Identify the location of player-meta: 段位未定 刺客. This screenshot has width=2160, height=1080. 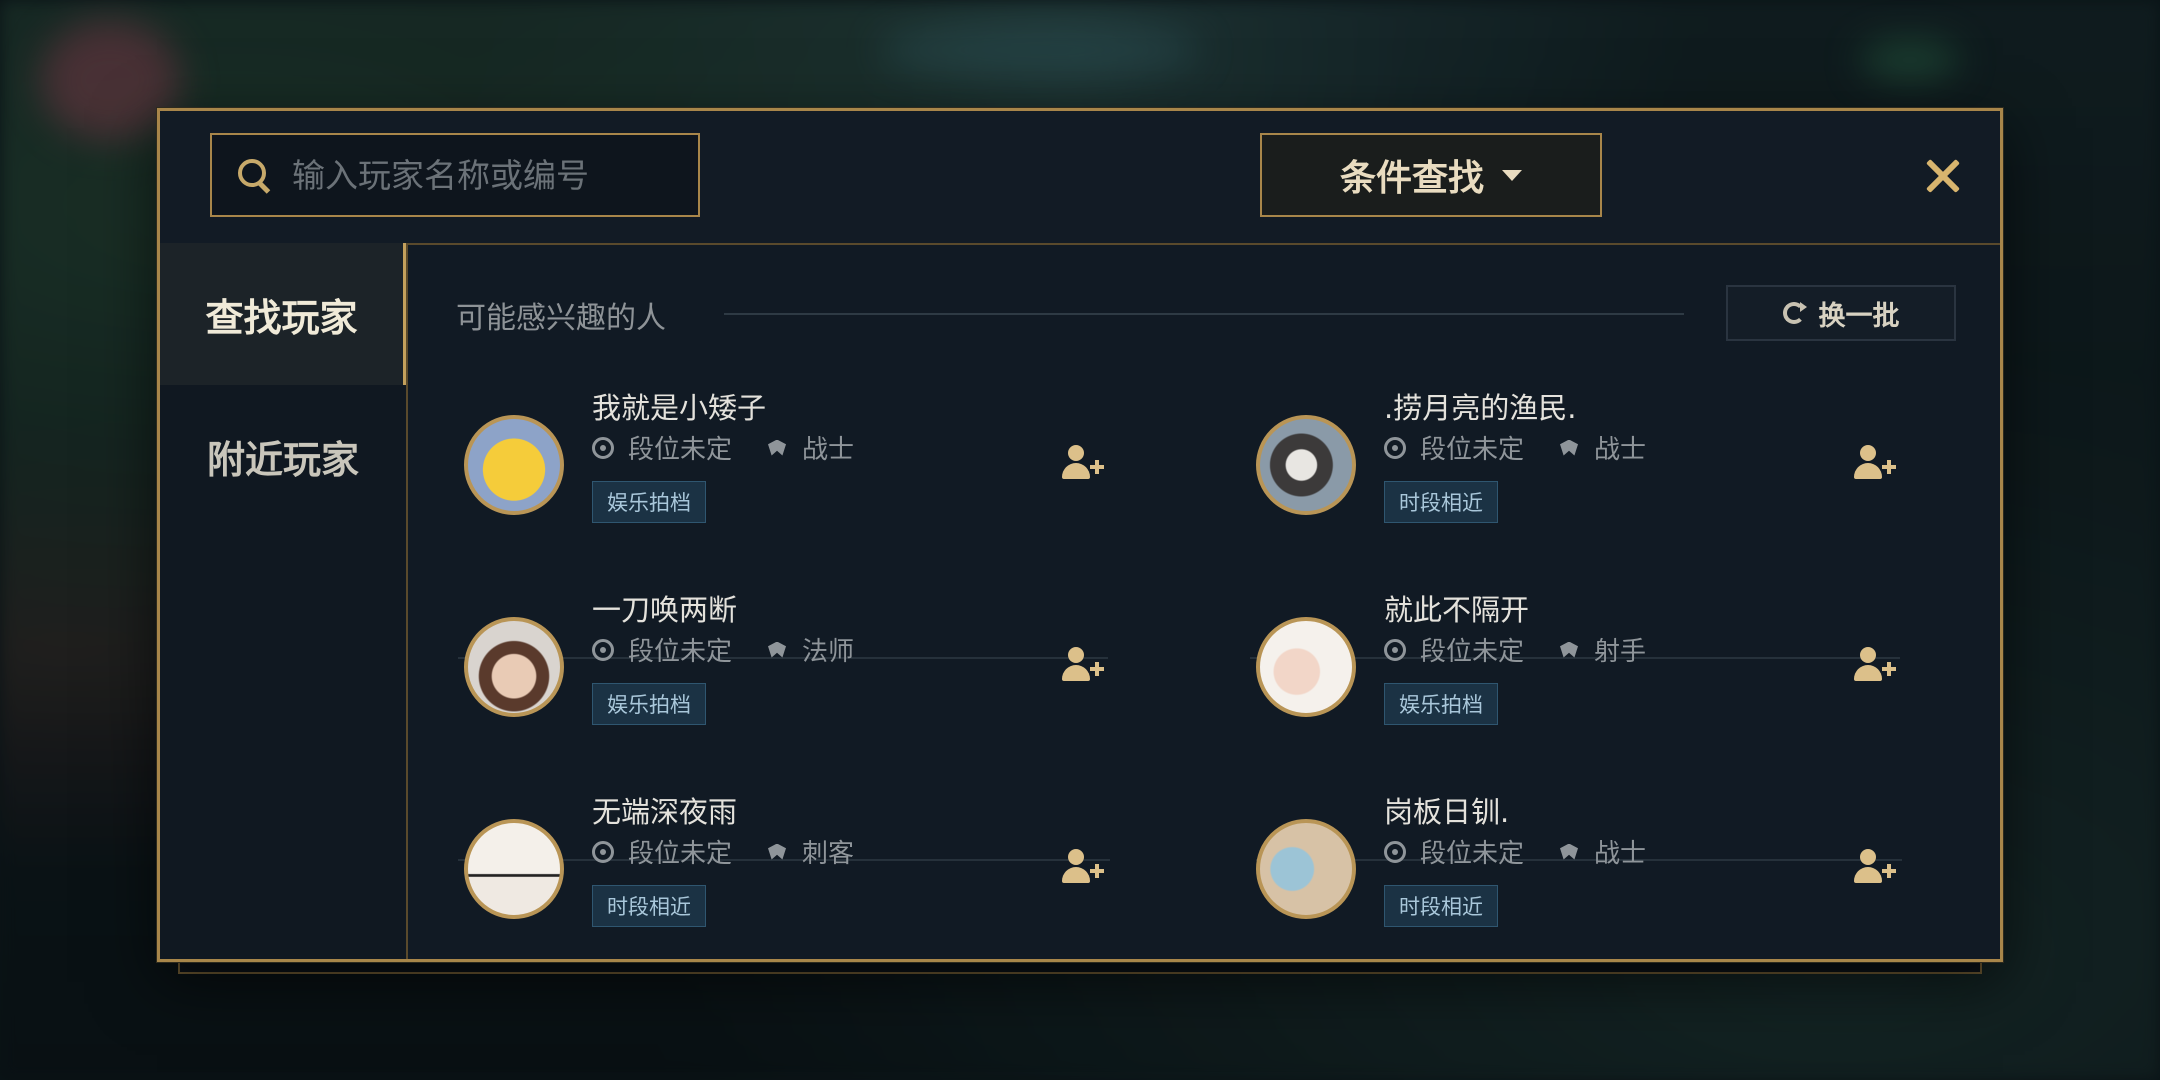
(723, 851).